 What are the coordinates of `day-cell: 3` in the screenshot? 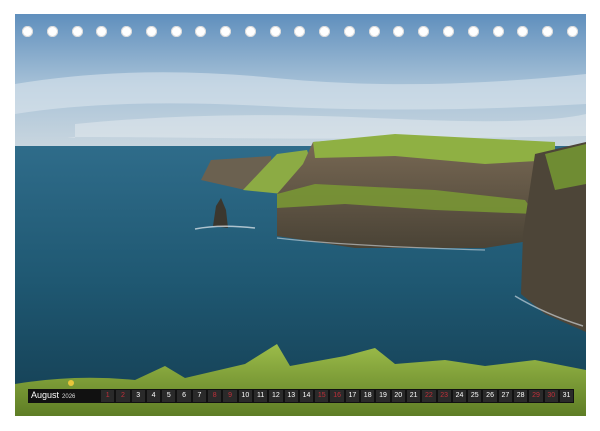 It's located at (138, 396).